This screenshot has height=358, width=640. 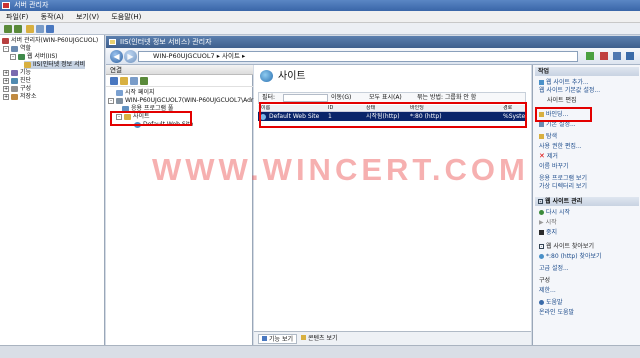 What do you see at coordinates (50, 41) in the screenshot?
I see `tree-item-server-manager: 서버 관리자(WIN-P60UJGCUOL)` at bounding box center [50, 41].